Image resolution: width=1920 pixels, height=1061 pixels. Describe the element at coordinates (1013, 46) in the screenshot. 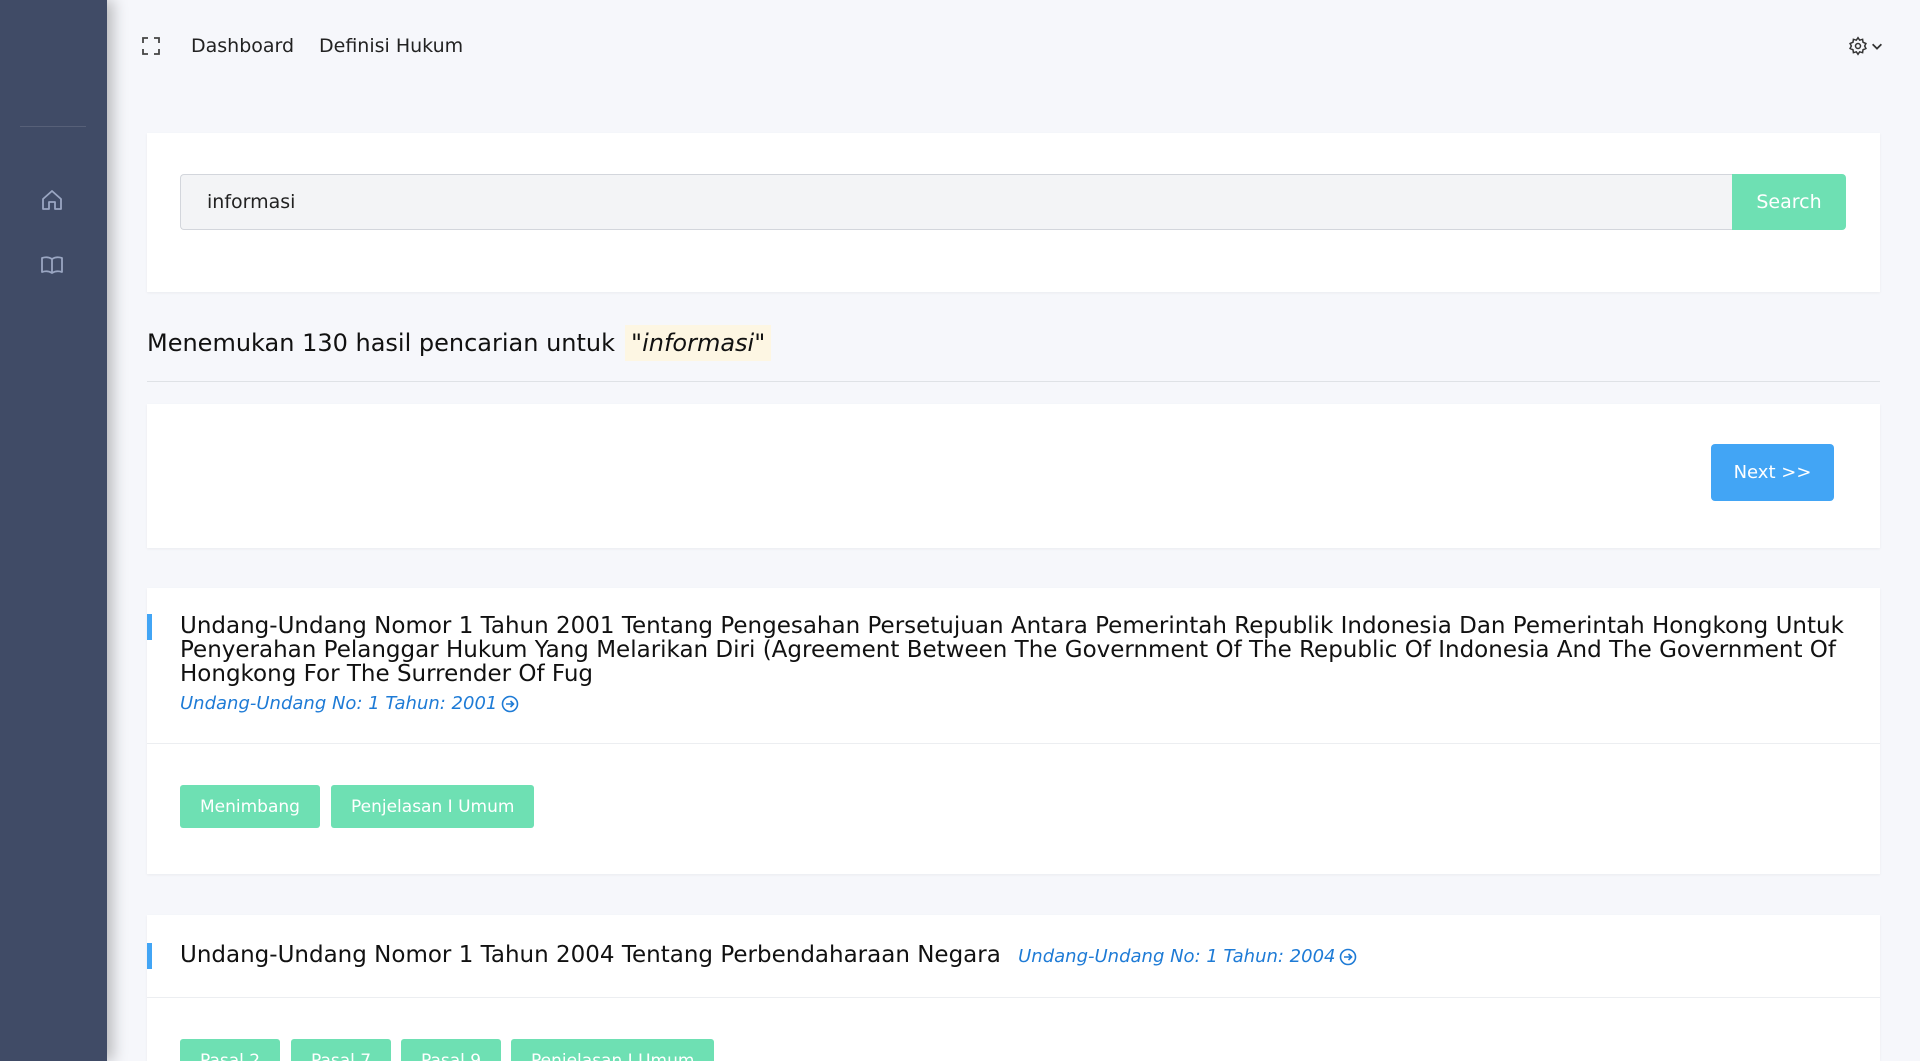

I see `top-navbar: Dashboard Definisi Hukum` at that location.